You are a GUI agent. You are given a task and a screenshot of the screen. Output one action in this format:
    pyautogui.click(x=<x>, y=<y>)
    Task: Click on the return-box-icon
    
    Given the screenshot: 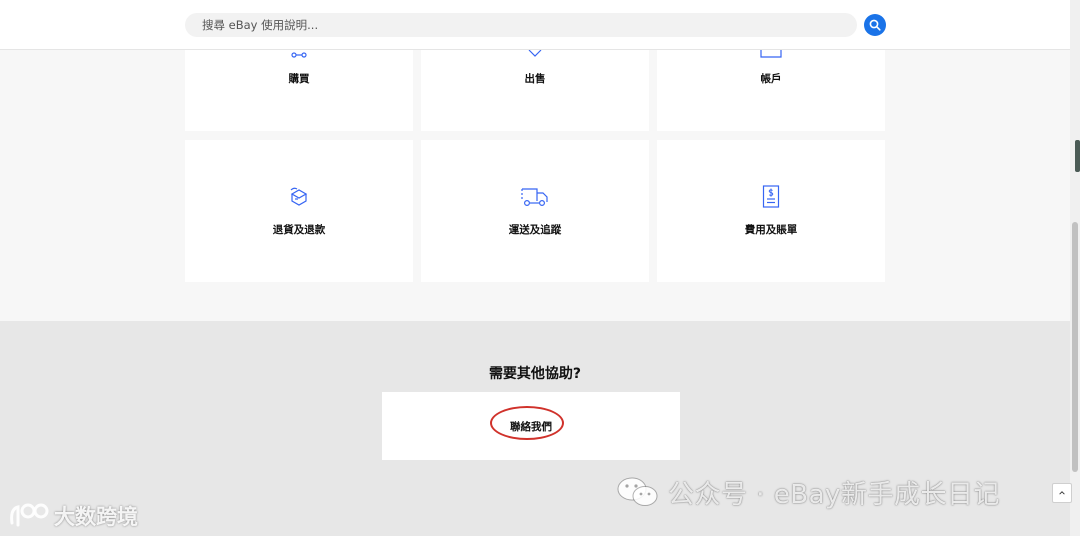 What is the action you would take?
    pyautogui.click(x=299, y=196)
    